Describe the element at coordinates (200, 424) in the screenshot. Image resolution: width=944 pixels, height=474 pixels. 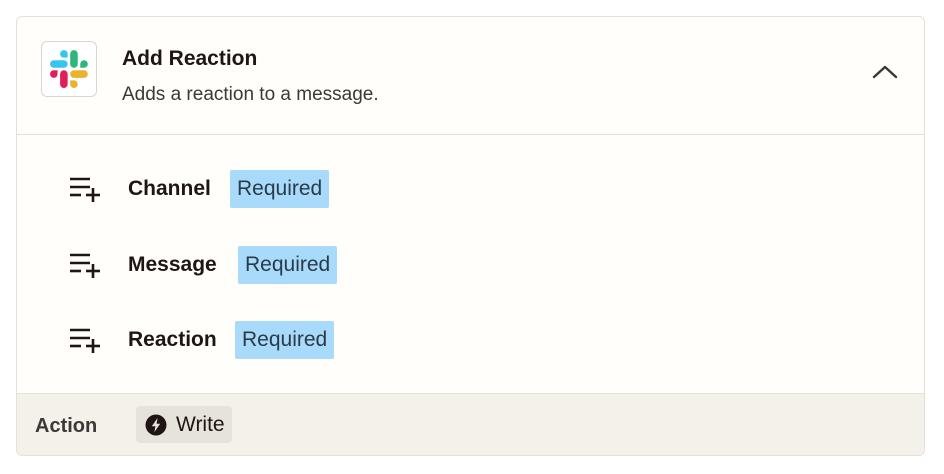
I see `write-pill-label: Write` at that location.